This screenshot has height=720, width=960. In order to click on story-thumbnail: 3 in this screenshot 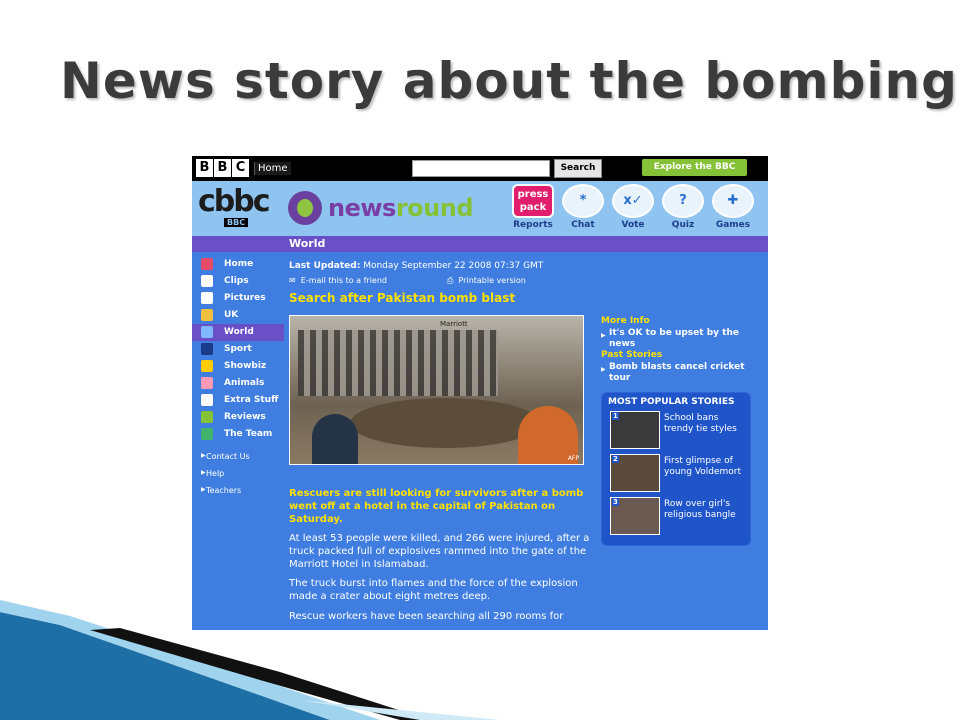, I will do `click(635, 516)`.